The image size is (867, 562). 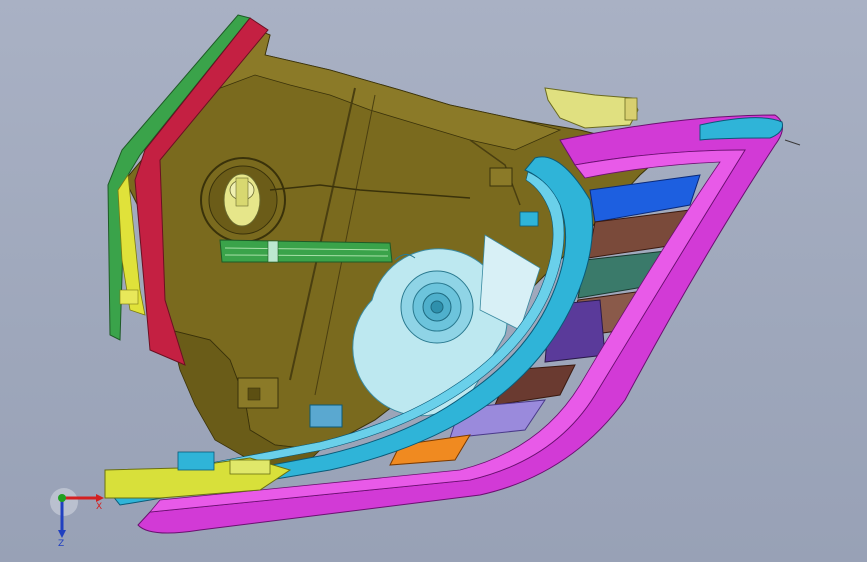 What do you see at coordinates (196, 461) in the screenshot?
I see `mount-clip` at bounding box center [196, 461].